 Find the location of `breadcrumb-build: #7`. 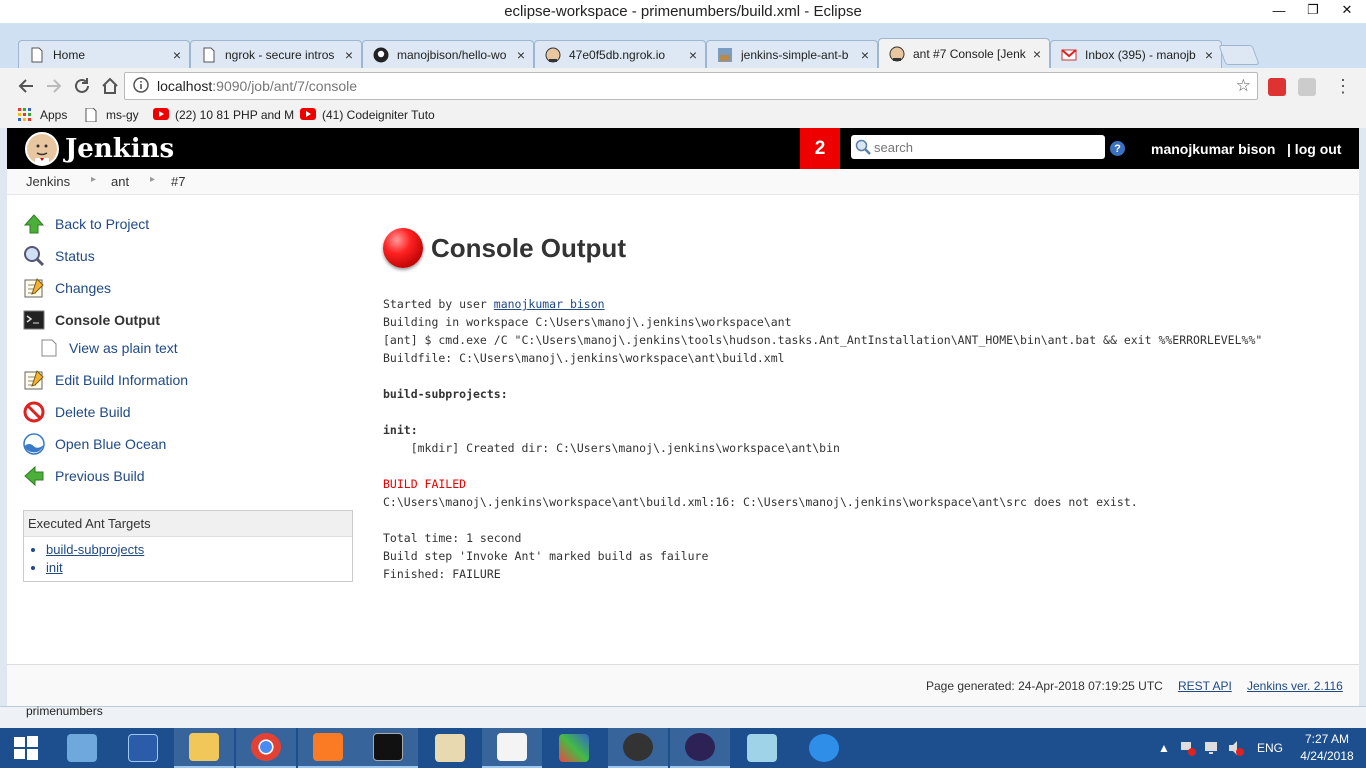

breadcrumb-build: #7 is located at coordinates (178, 181).